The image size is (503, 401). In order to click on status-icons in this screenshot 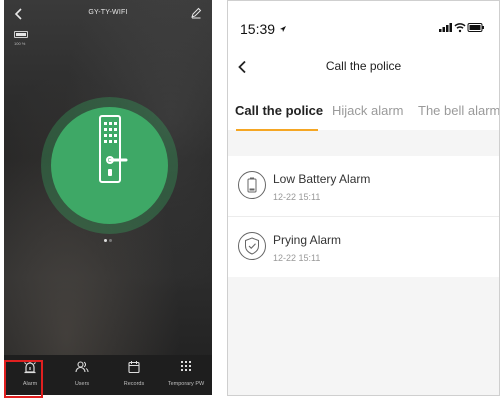, I will do `click(461, 28)`.